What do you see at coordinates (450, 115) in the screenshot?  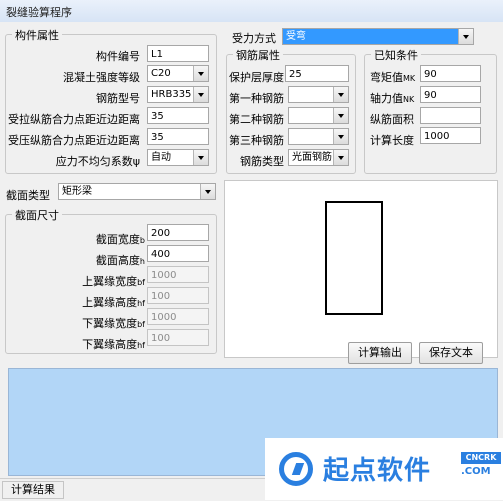 I see `rebar-area-input` at bounding box center [450, 115].